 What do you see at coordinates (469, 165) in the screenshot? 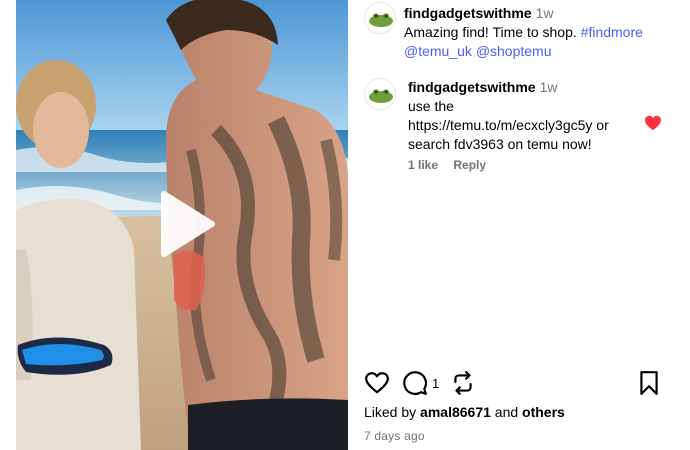
I see `reply-button: Reply` at bounding box center [469, 165].